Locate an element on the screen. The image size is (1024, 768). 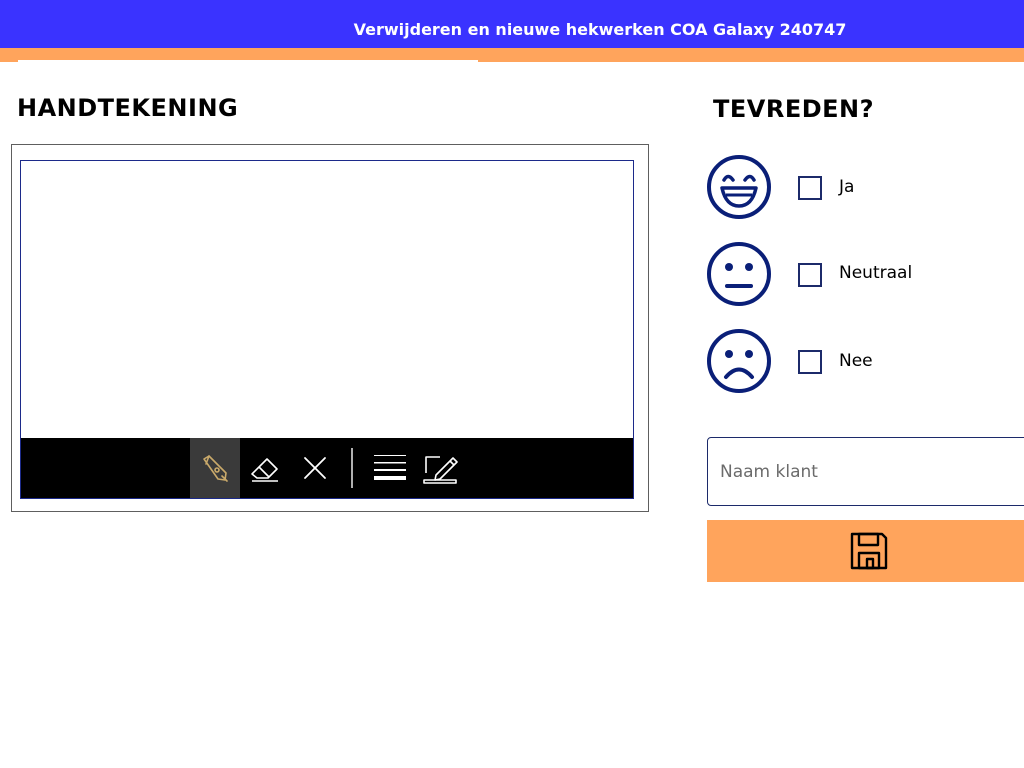
clear-icon is located at coordinates (315, 468).